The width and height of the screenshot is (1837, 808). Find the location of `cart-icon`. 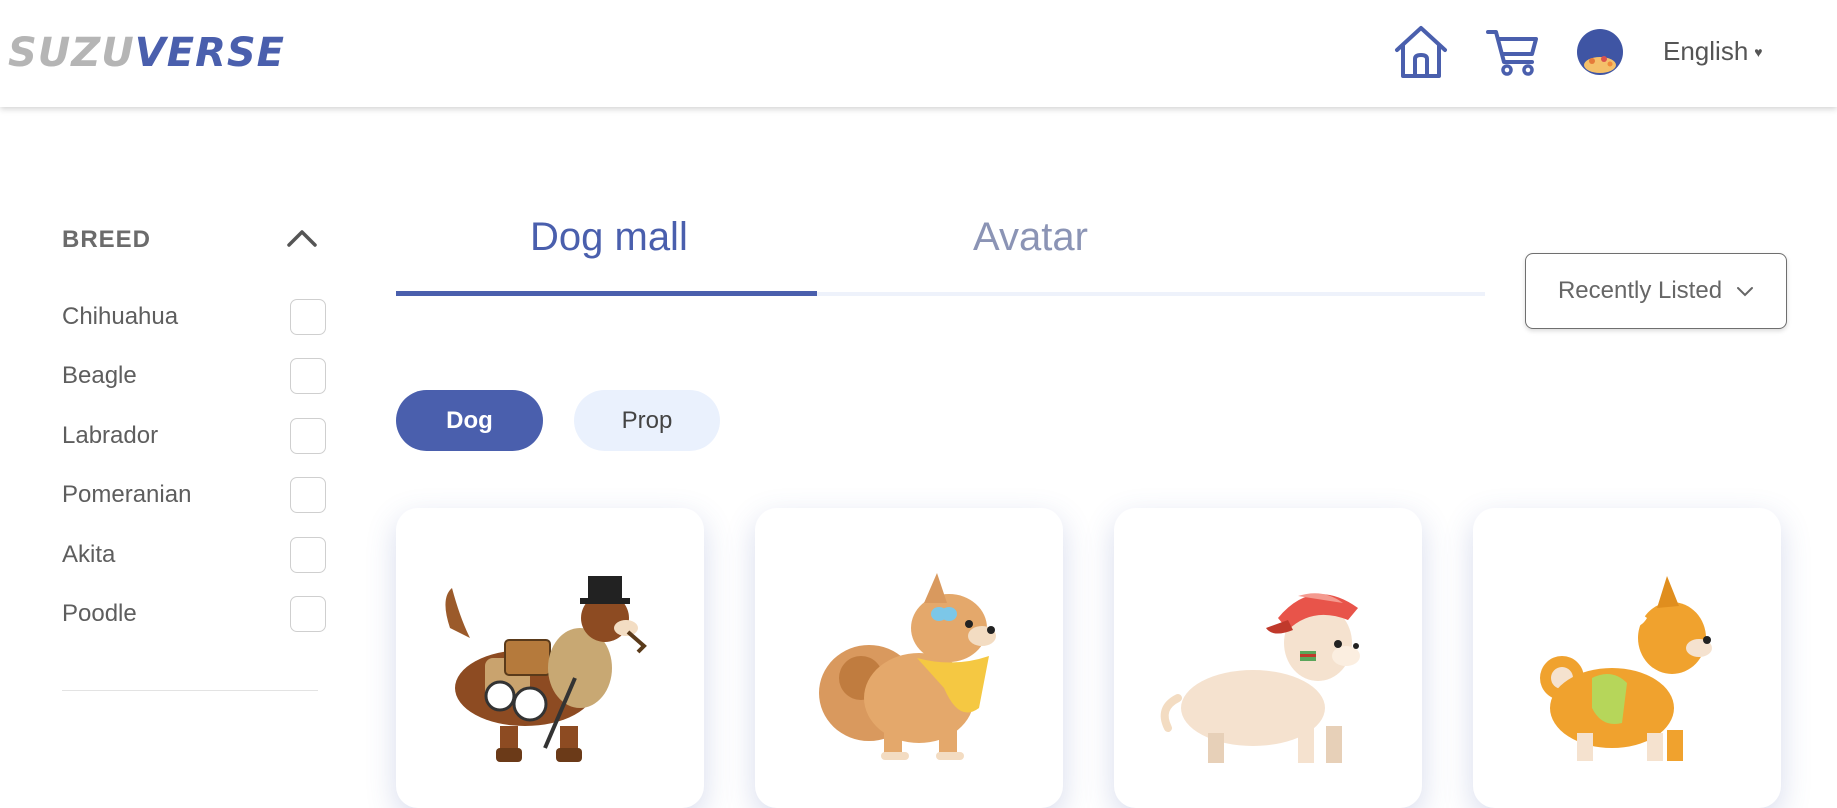

cart-icon is located at coordinates (1513, 53).